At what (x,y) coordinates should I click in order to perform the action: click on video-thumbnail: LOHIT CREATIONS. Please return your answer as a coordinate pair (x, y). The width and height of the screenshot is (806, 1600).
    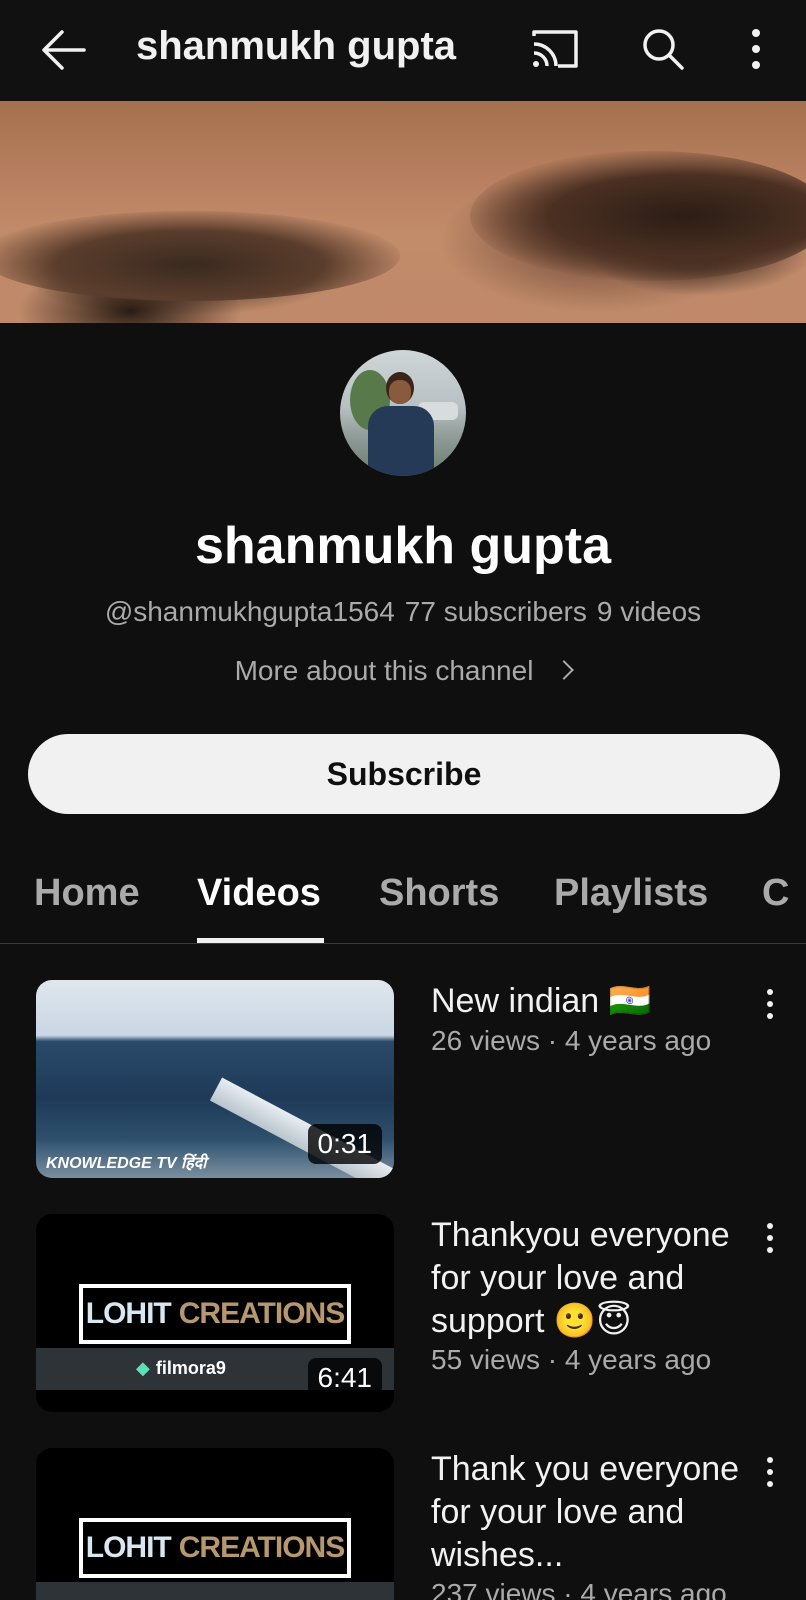
    Looking at the image, I should click on (215, 1524).